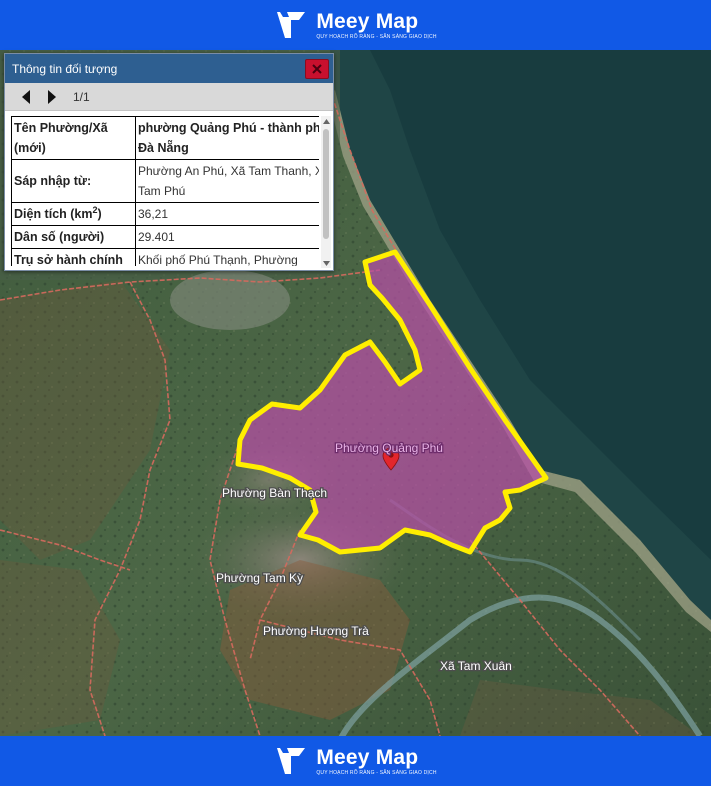 The image size is (711, 786). I want to click on next-button, so click(52, 97).